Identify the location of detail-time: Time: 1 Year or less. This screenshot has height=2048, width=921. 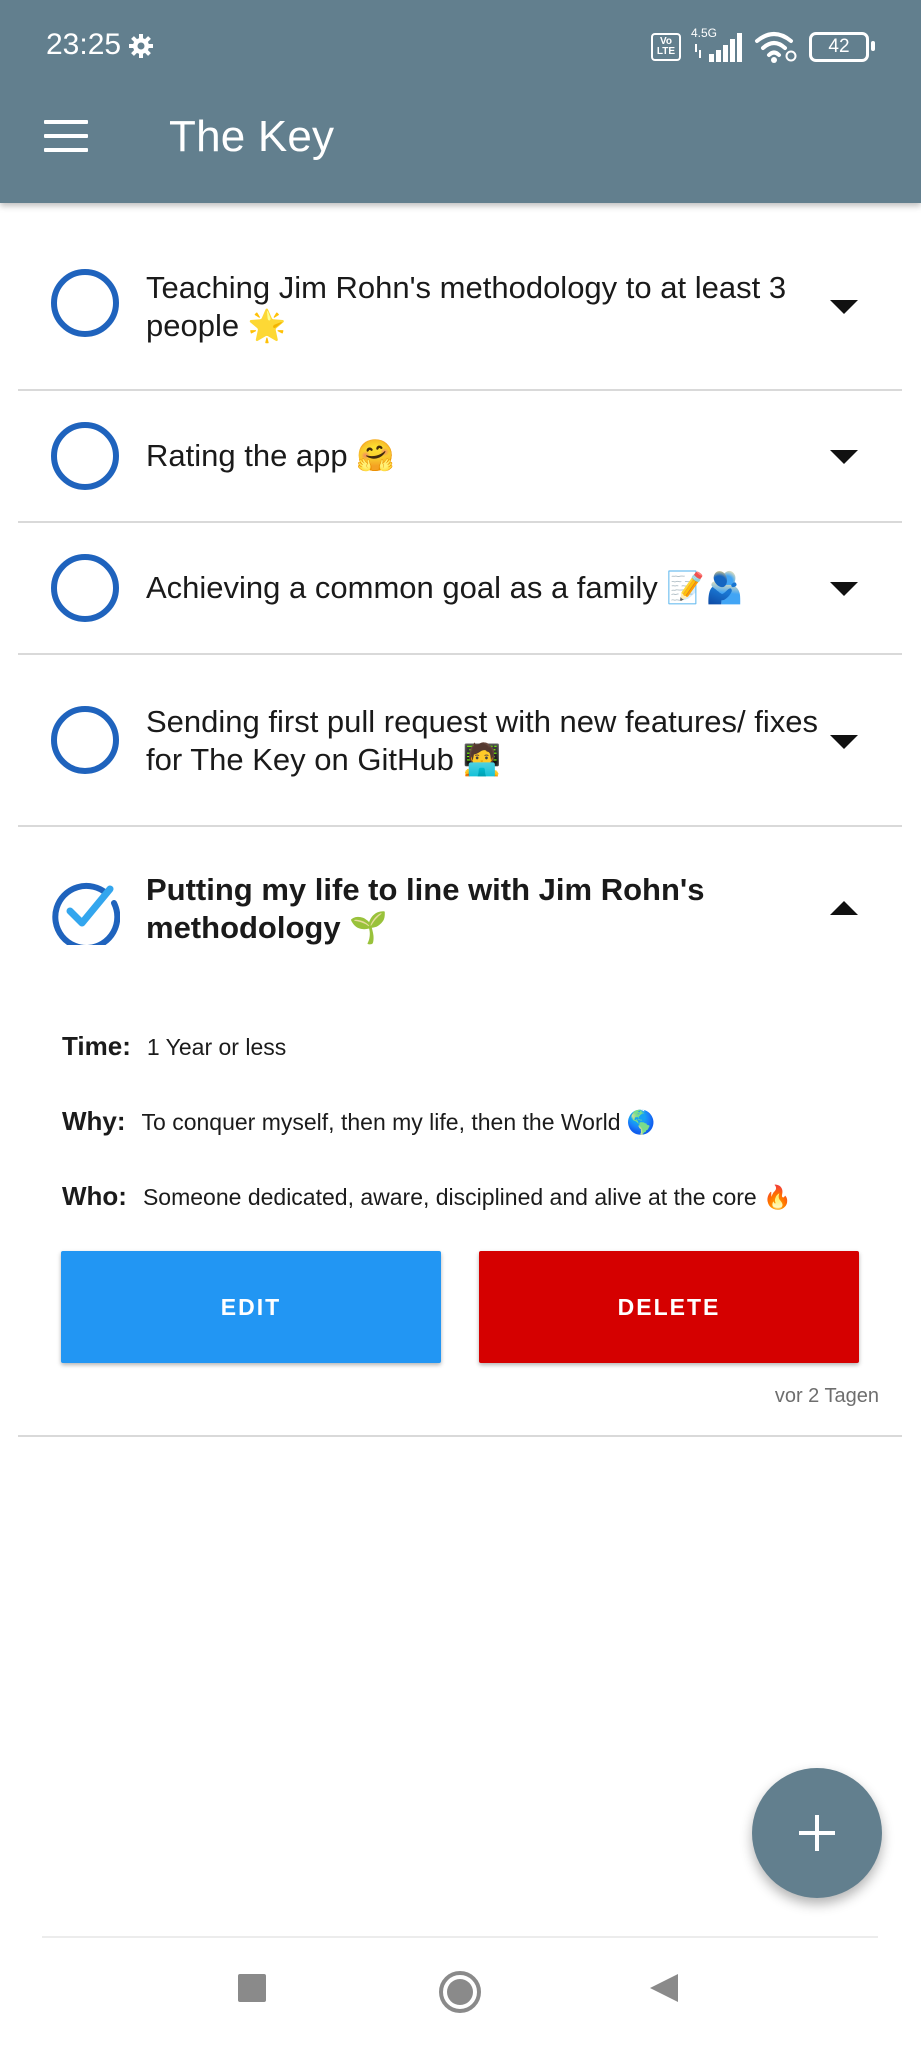
(174, 1046).